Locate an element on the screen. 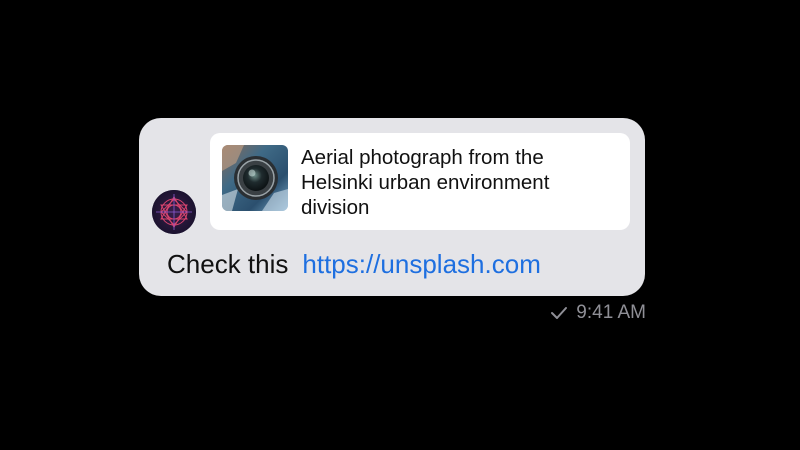 Image resolution: width=800 pixels, height=450 pixels. check-icon is located at coordinates (559, 313).